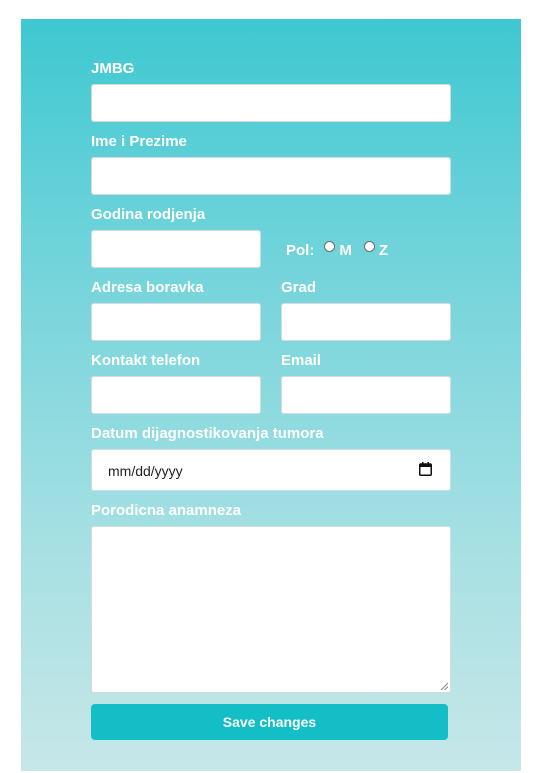 The height and width of the screenshot is (773, 551). What do you see at coordinates (207, 433) in the screenshot?
I see `diagnosis-date-label: Datum dijagnostikovanja tumora` at bounding box center [207, 433].